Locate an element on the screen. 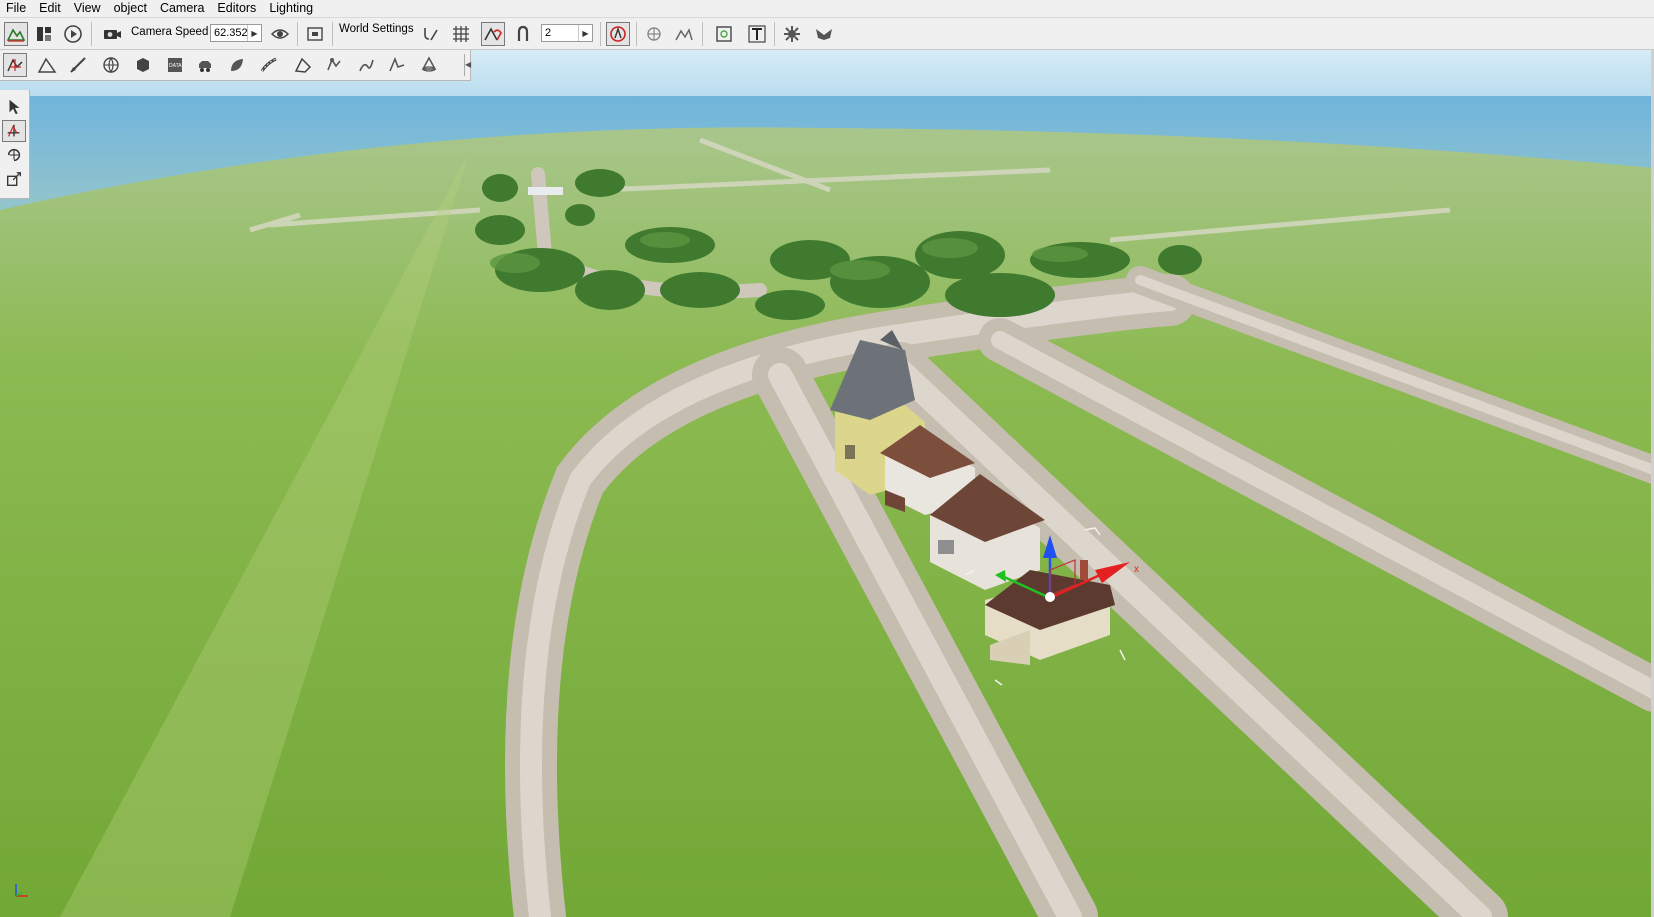  svg-text: DATA is located at coordinates (175, 66).